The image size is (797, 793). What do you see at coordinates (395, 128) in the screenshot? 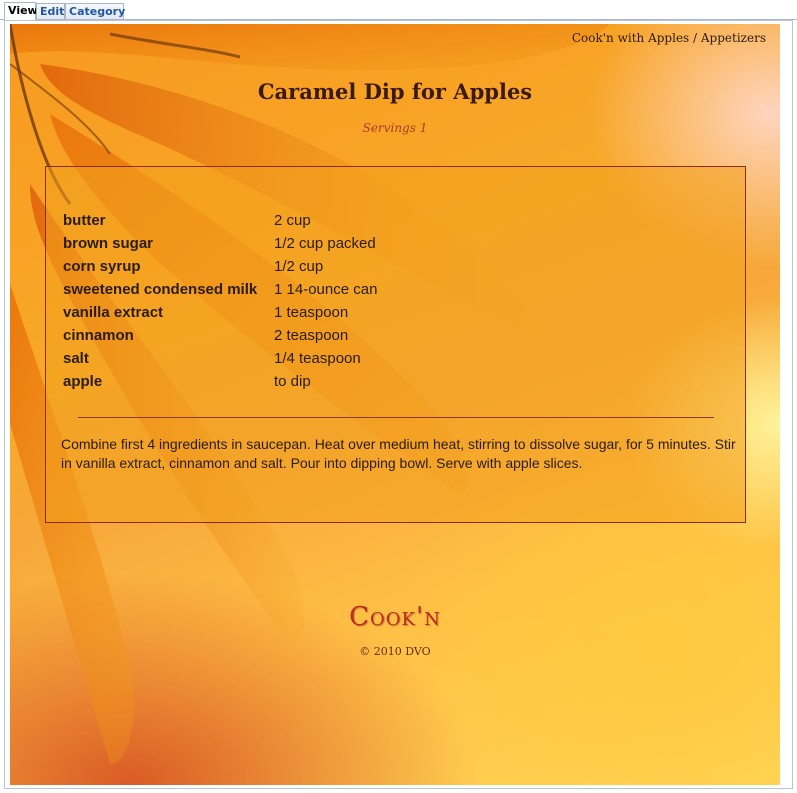
I see `servings-label: Servings 1` at bounding box center [395, 128].